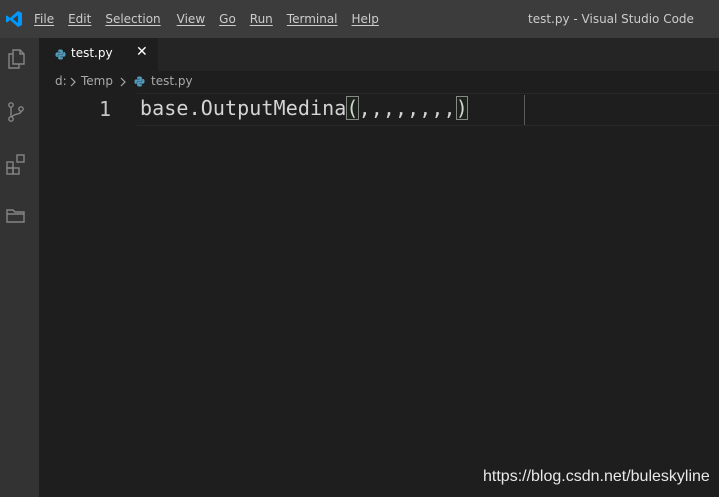 This screenshot has height=497, width=719. Describe the element at coordinates (243, 108) in the screenshot. I see `code-text: base.OutputMedina` at that location.